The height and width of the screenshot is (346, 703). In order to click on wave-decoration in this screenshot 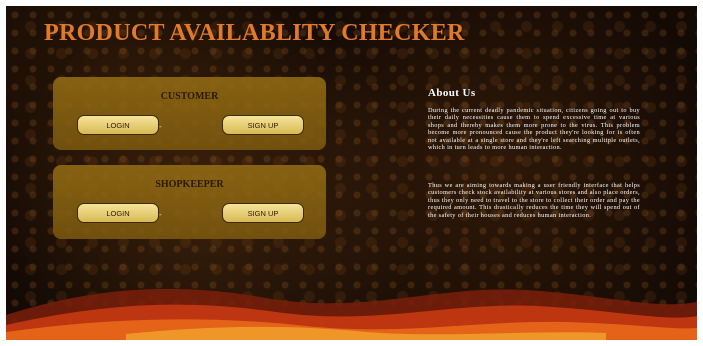, I will do `click(351, 314)`.